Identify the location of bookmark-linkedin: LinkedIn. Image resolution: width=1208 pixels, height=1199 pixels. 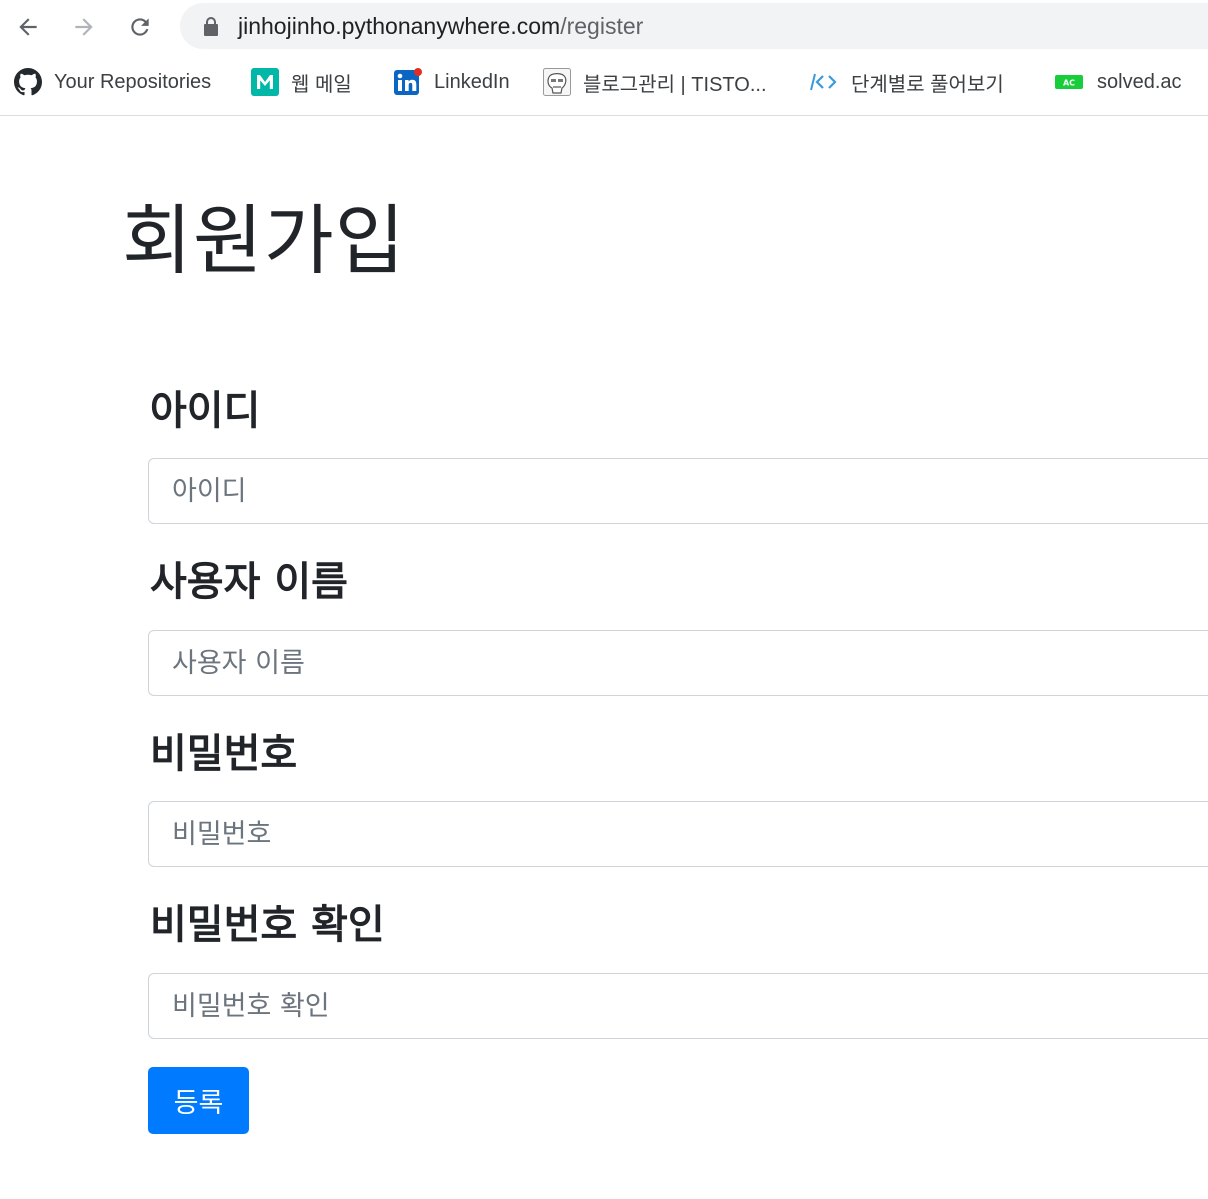
(452, 82).